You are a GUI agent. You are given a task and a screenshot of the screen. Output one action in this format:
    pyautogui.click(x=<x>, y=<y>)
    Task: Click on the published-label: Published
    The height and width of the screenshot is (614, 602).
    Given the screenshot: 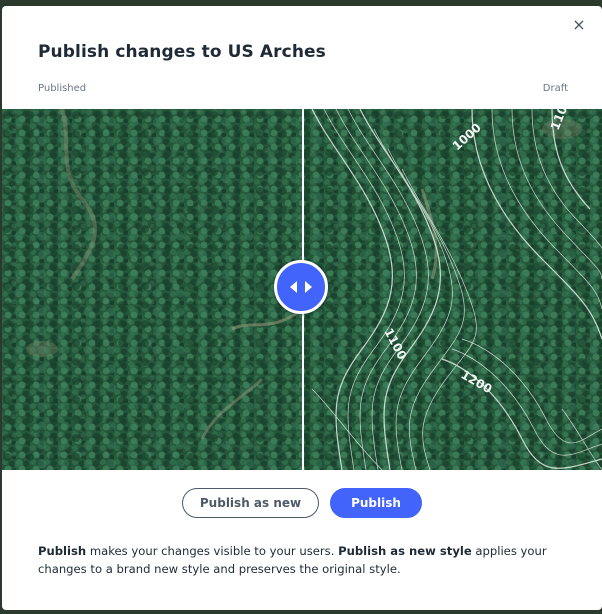 What is the action you would take?
    pyautogui.click(x=62, y=88)
    